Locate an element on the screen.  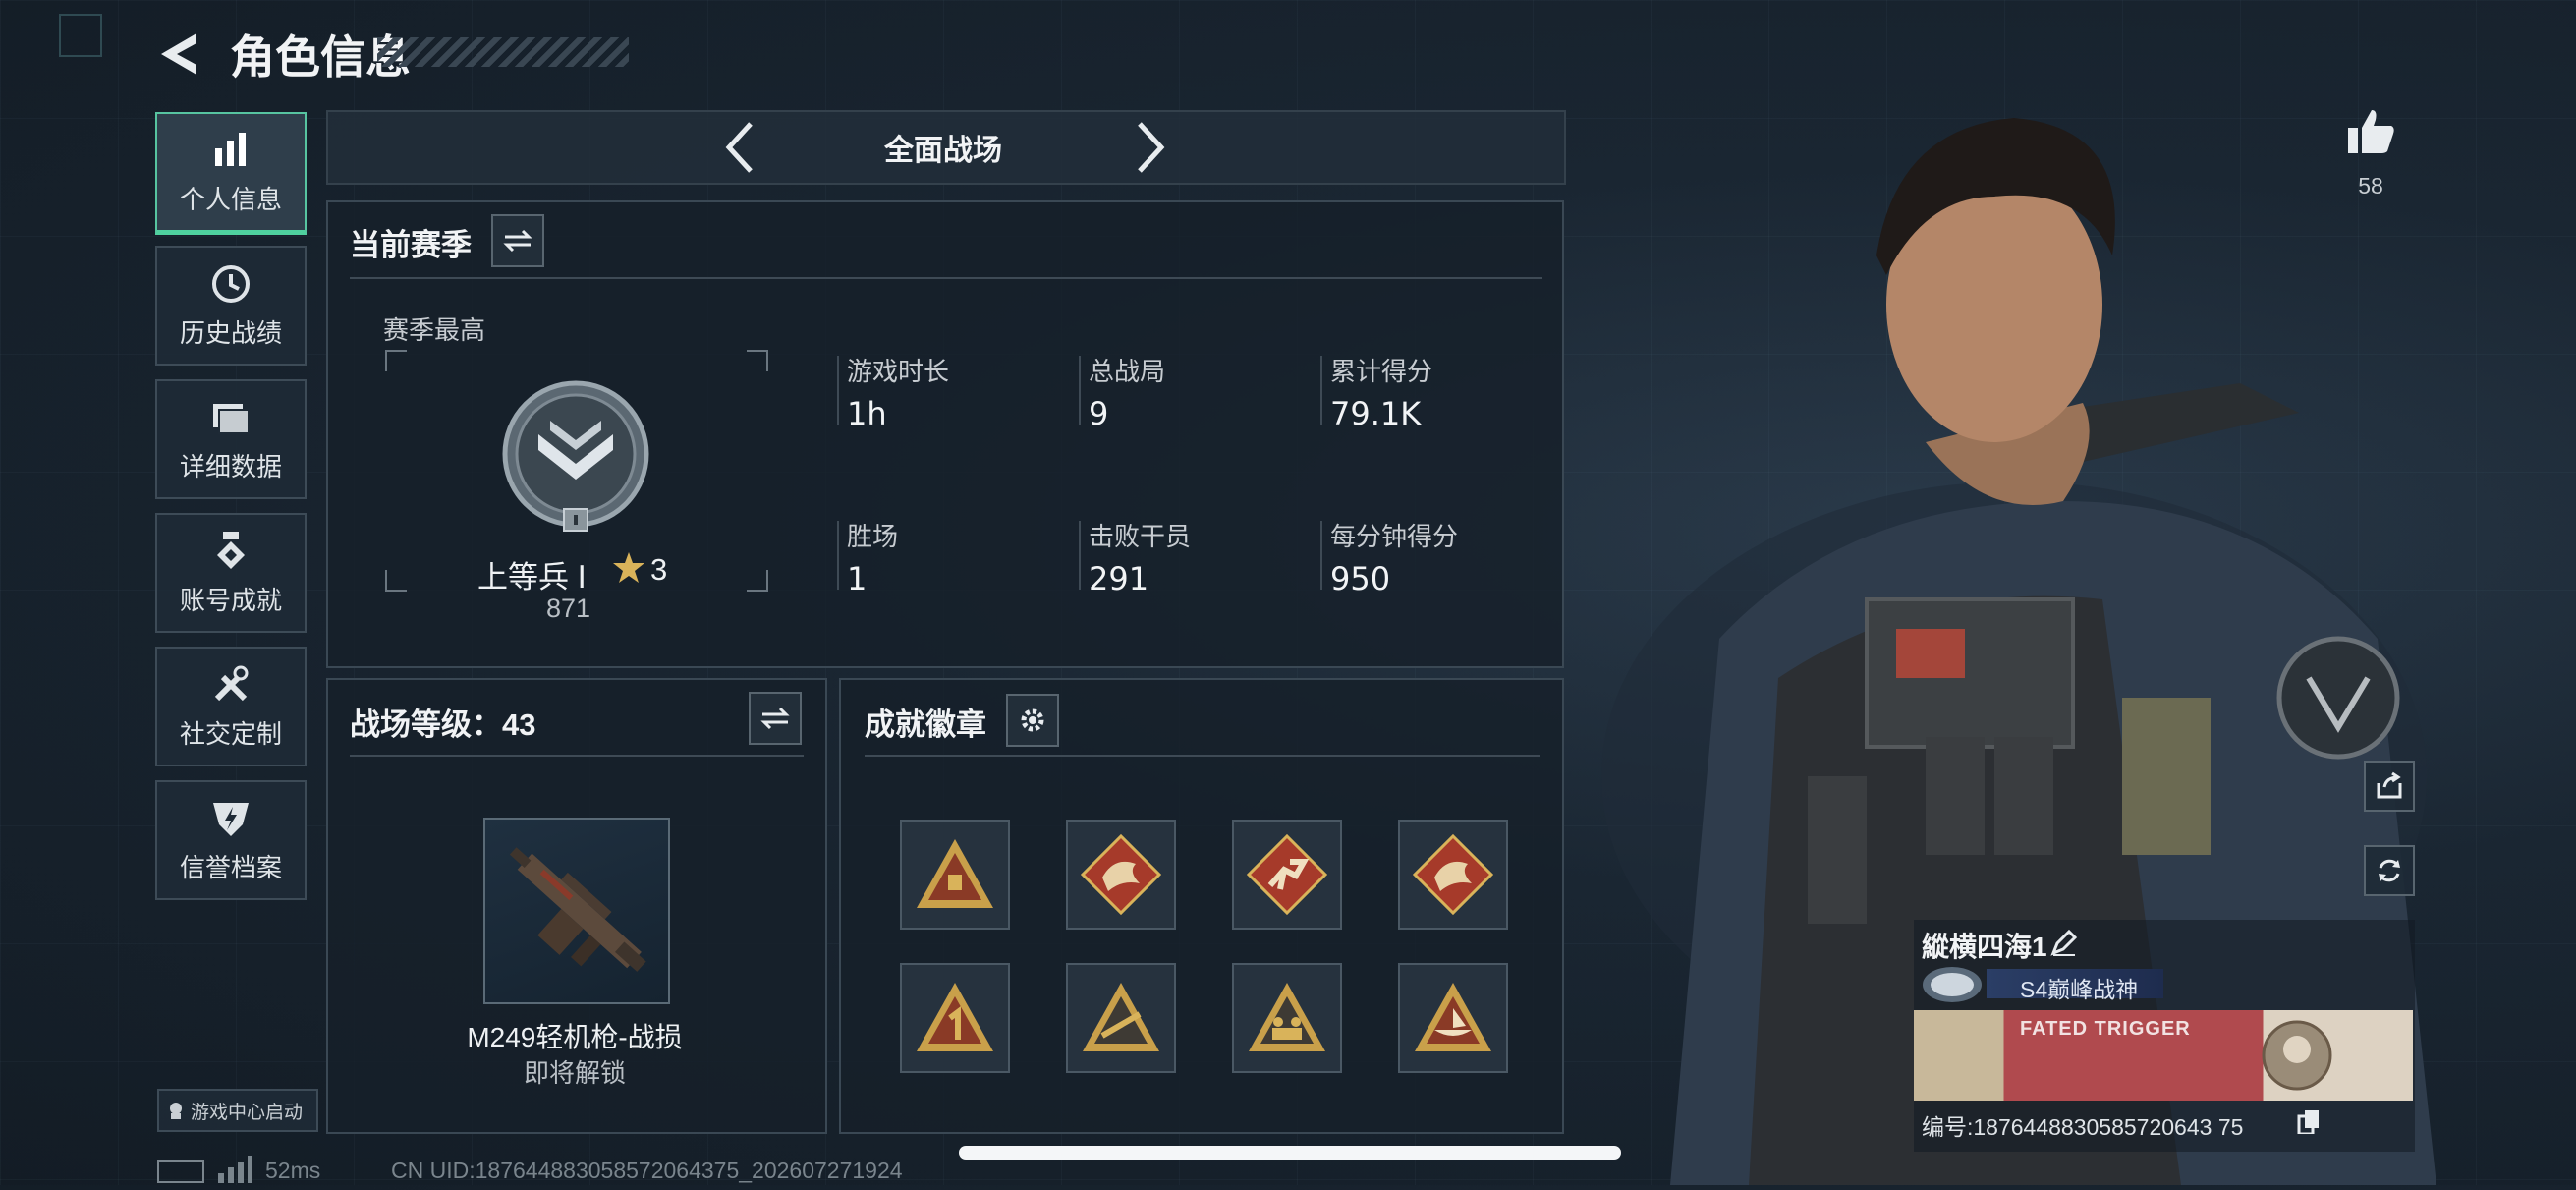
signal-icon is located at coordinates (234, 1171).